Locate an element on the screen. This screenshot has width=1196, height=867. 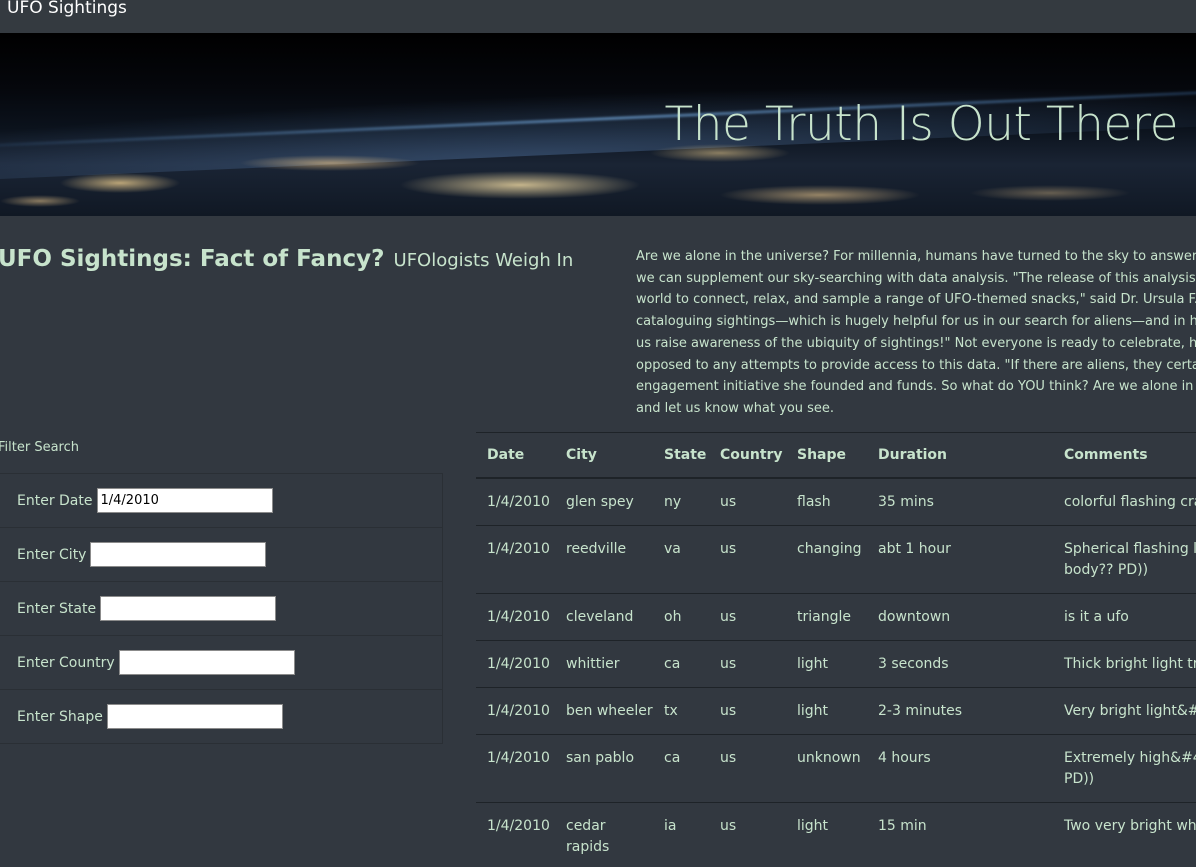
hero-title: The Truth Is Out There is located at coordinates (921, 124).